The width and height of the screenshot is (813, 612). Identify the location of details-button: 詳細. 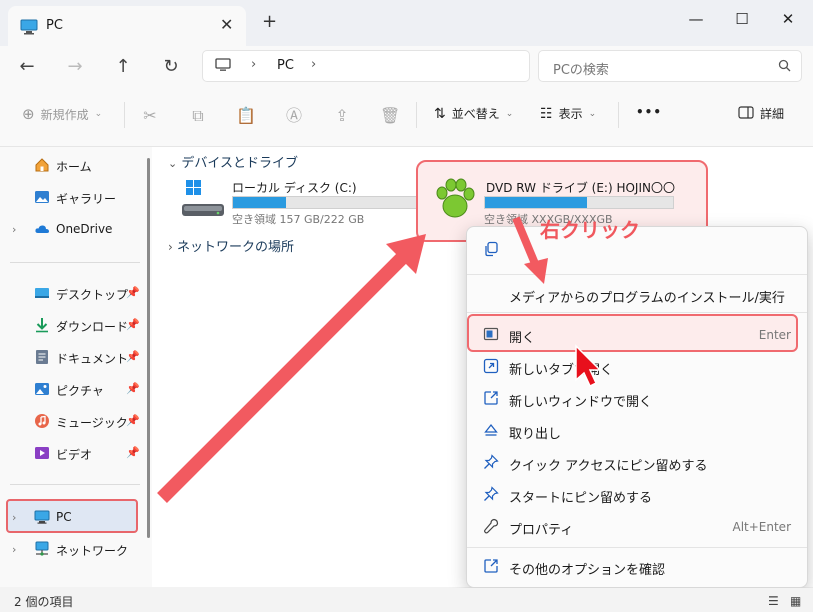
(761, 113).